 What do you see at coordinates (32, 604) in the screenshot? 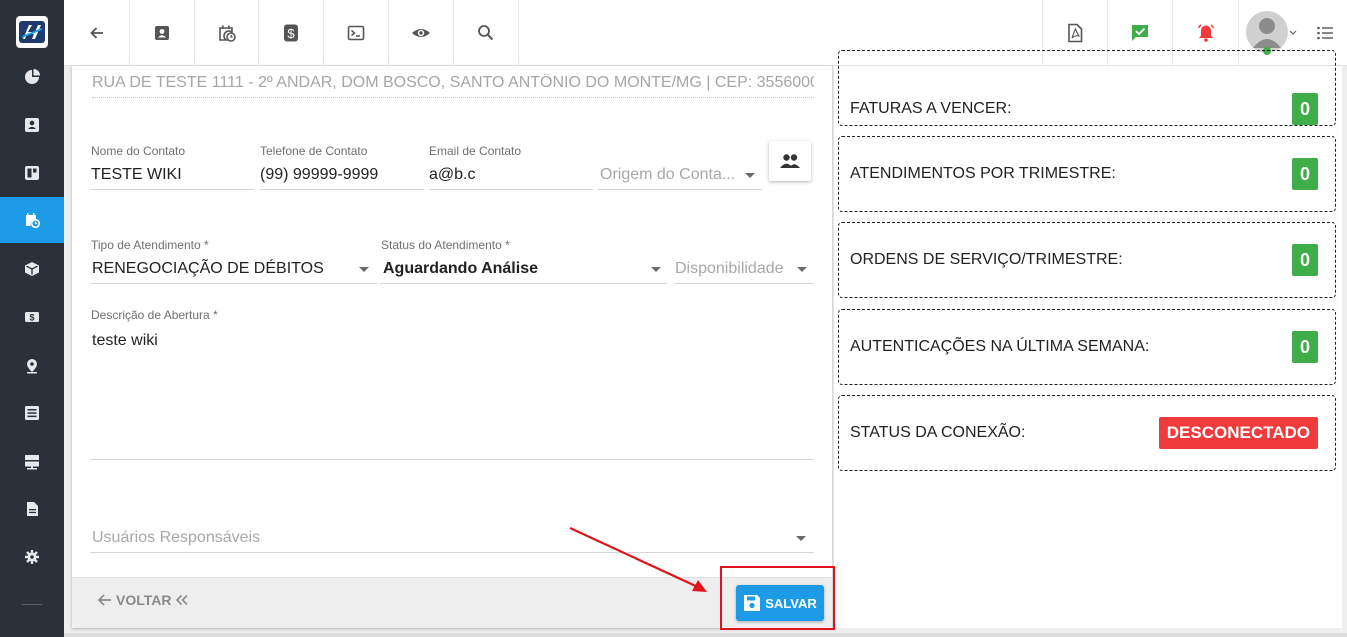
I see `sidebar-divider` at bounding box center [32, 604].